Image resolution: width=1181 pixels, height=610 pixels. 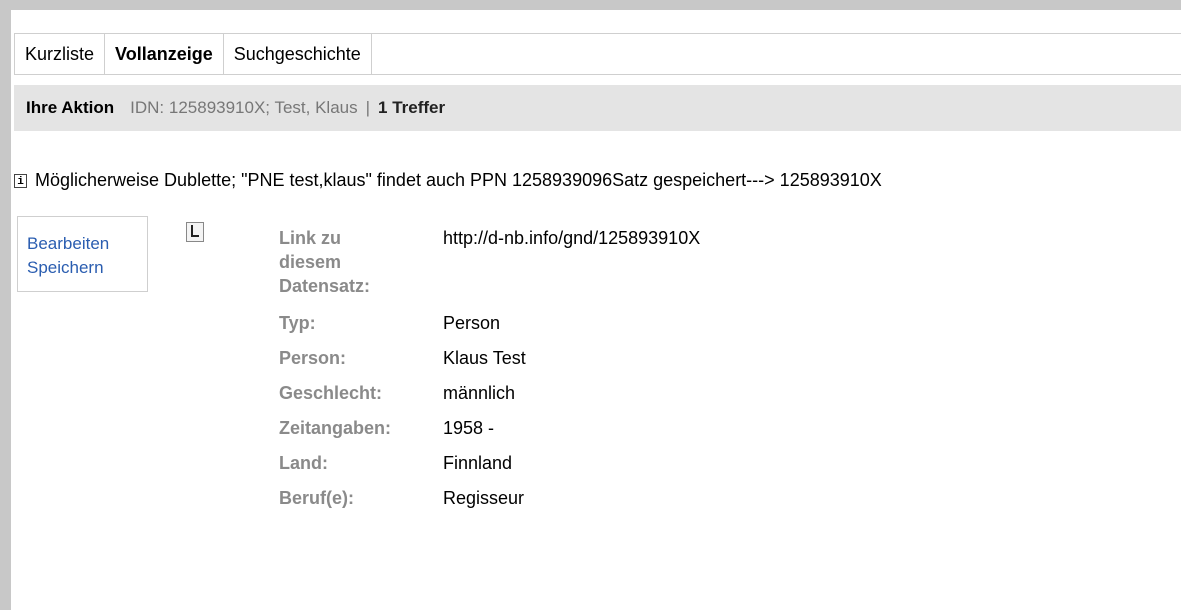 What do you see at coordinates (361, 262) in the screenshot?
I see `record-label-link: Link zu diesem Datensatz:` at bounding box center [361, 262].